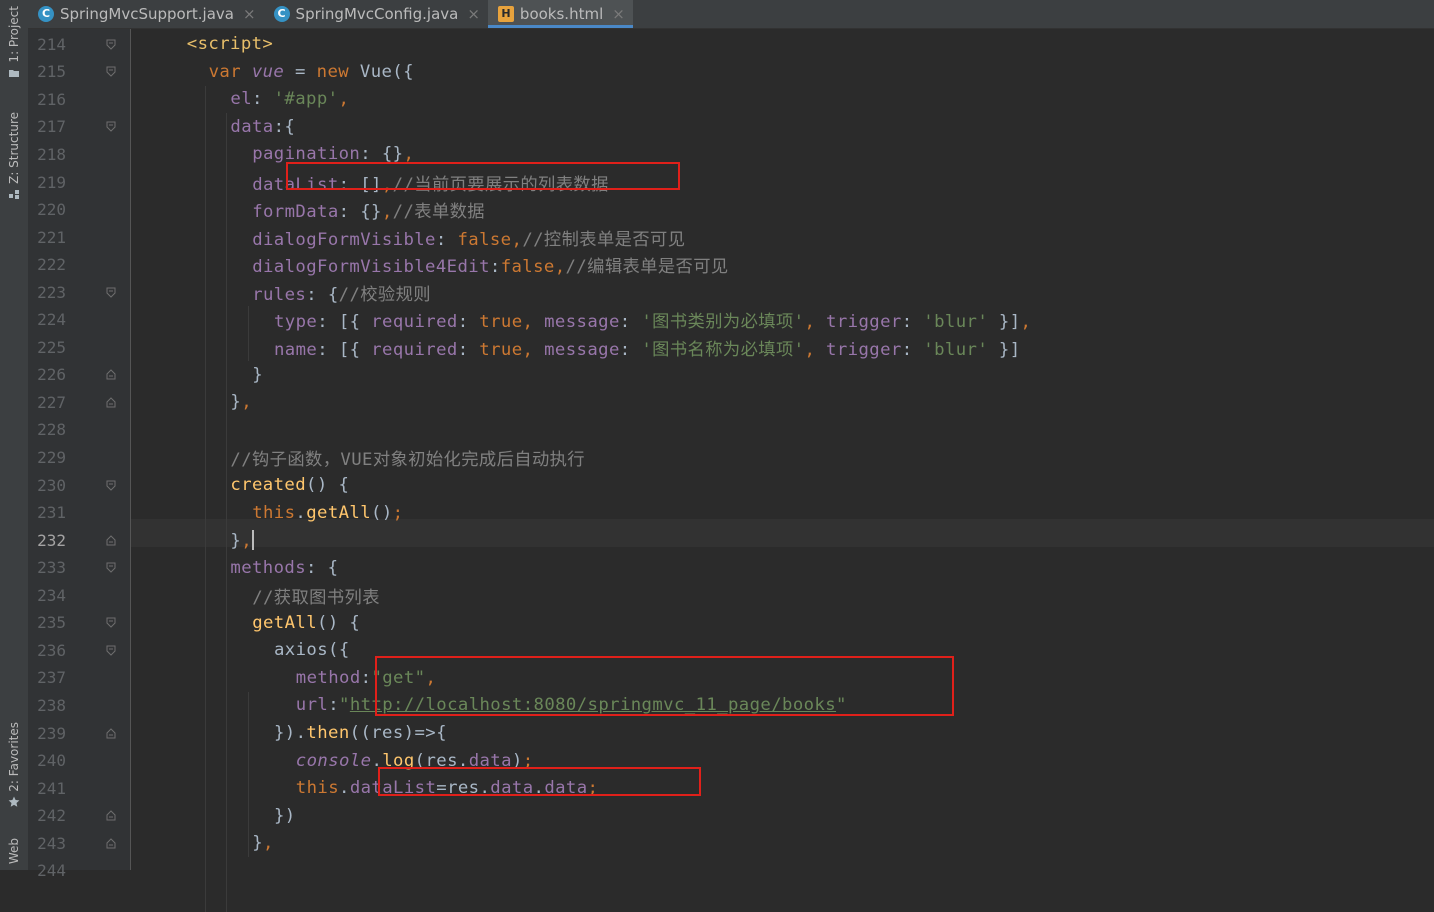 The height and width of the screenshot is (912, 1434). What do you see at coordinates (51, 485) in the screenshot?
I see `line-number: 230` at bounding box center [51, 485].